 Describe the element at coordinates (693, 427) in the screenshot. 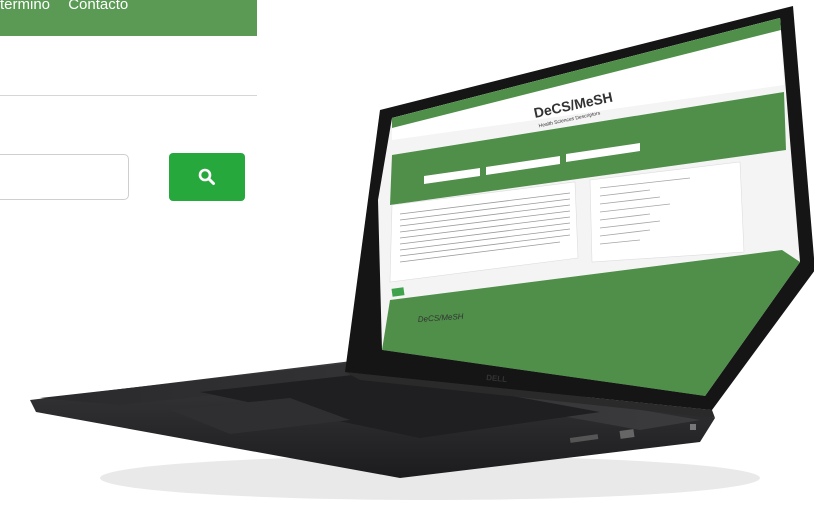

I see `port-small` at that location.